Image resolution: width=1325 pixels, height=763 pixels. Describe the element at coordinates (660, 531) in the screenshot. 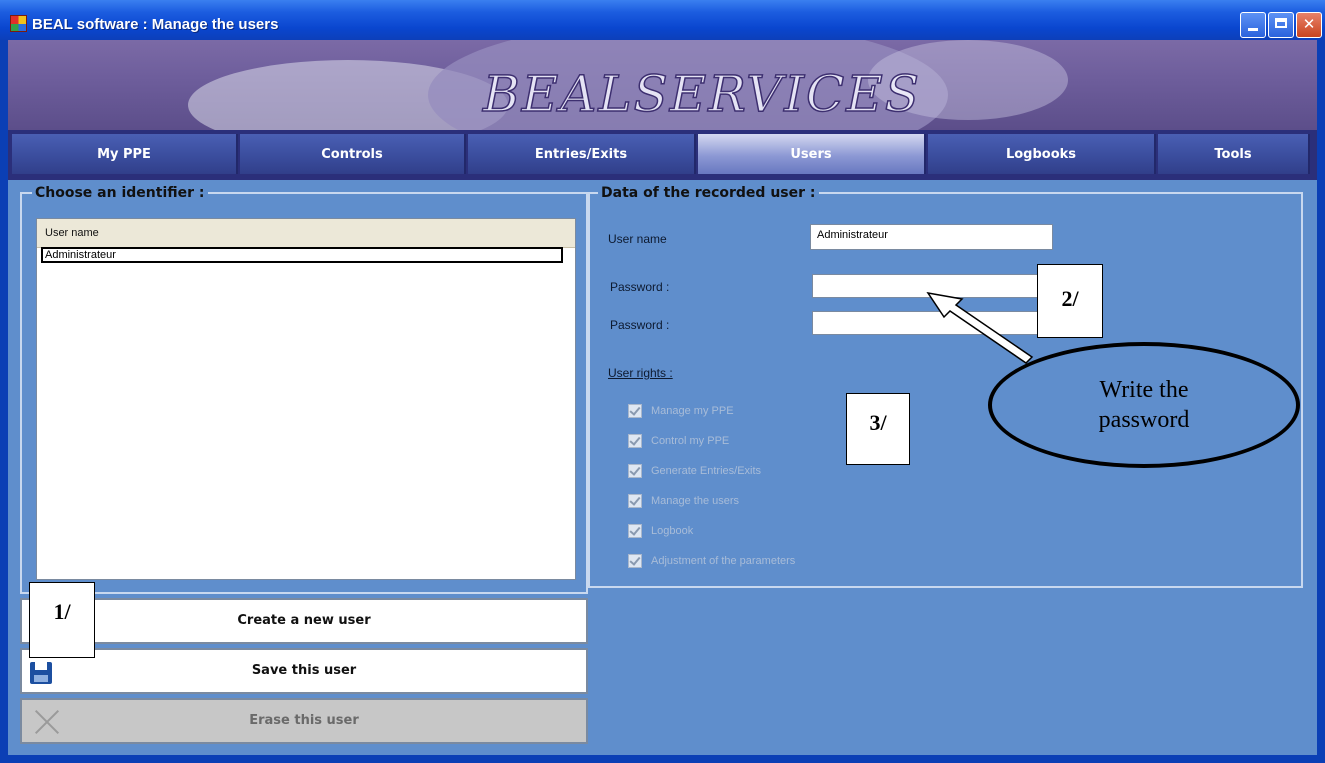

I see `right-logbook: Logbook` at that location.